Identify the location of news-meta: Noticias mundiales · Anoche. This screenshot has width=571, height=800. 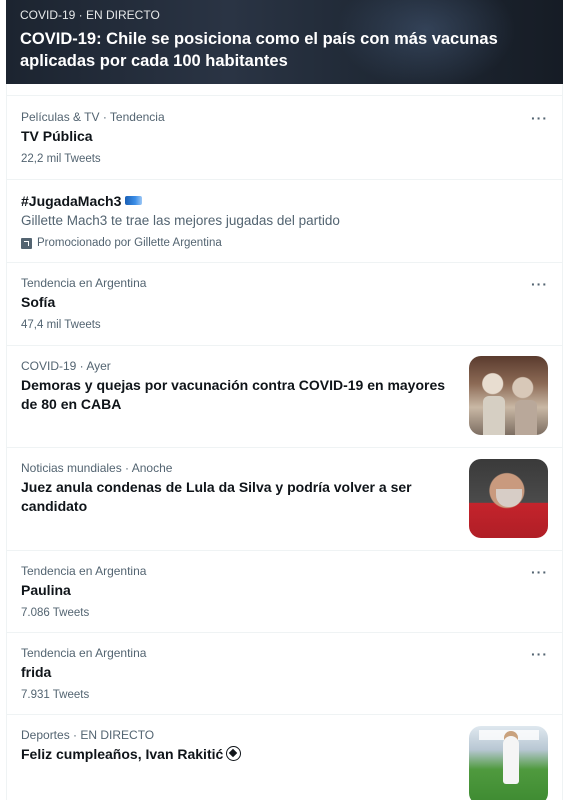
(97, 468).